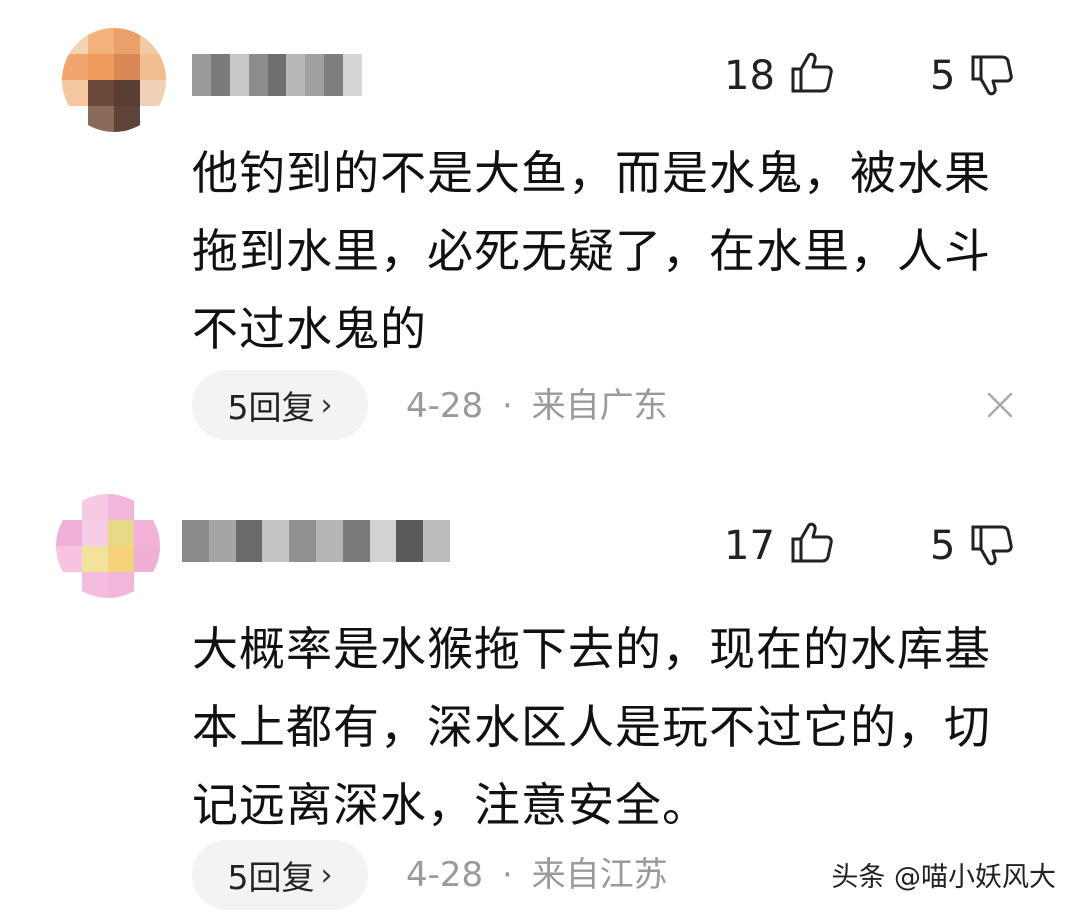  Describe the element at coordinates (749, 546) in the screenshot. I see `like-count: 17` at that location.